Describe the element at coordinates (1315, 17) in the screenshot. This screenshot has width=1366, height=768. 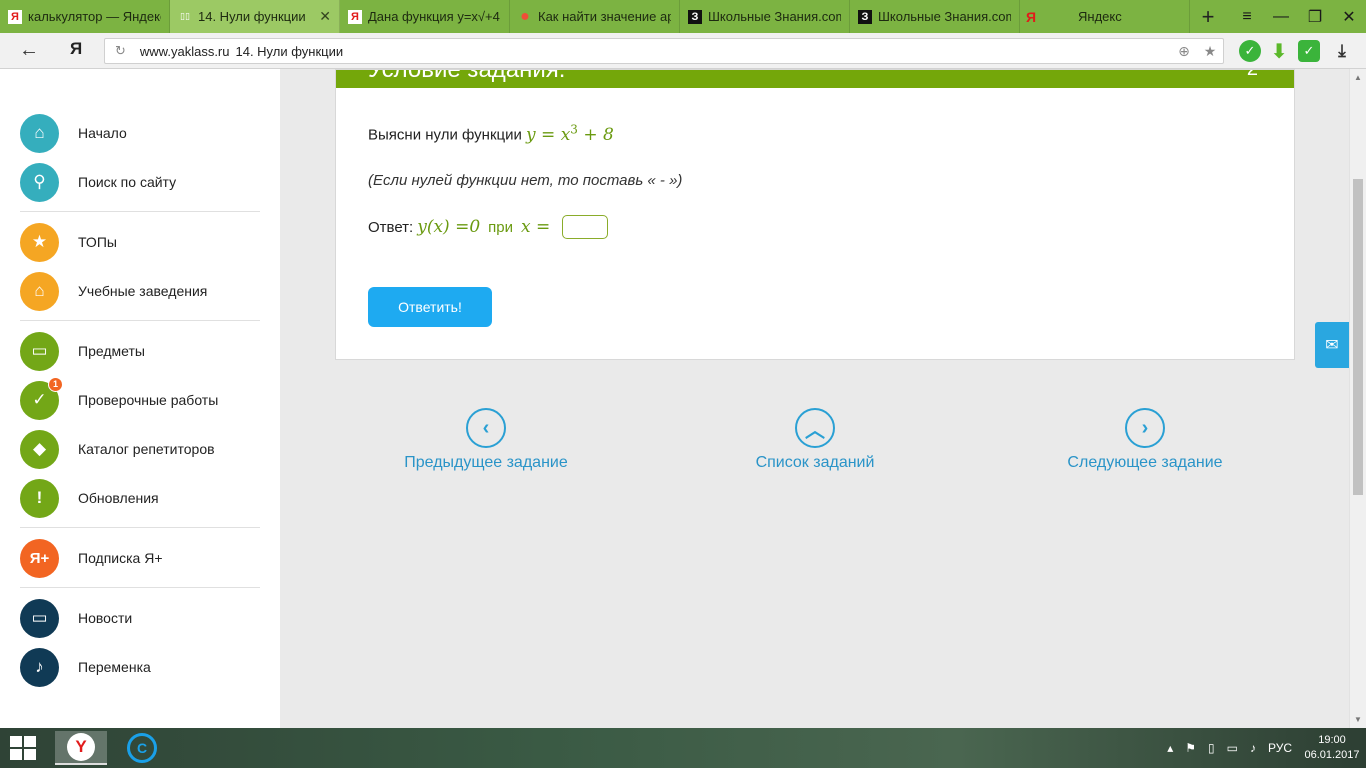
I see `restore-icon: ❐` at that location.